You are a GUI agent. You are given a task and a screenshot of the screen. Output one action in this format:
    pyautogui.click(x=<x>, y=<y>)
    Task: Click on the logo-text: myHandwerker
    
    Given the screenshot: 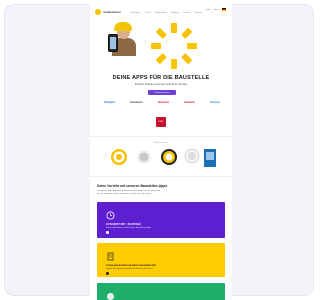 What is the action you would take?
    pyautogui.click(x=112, y=12)
    